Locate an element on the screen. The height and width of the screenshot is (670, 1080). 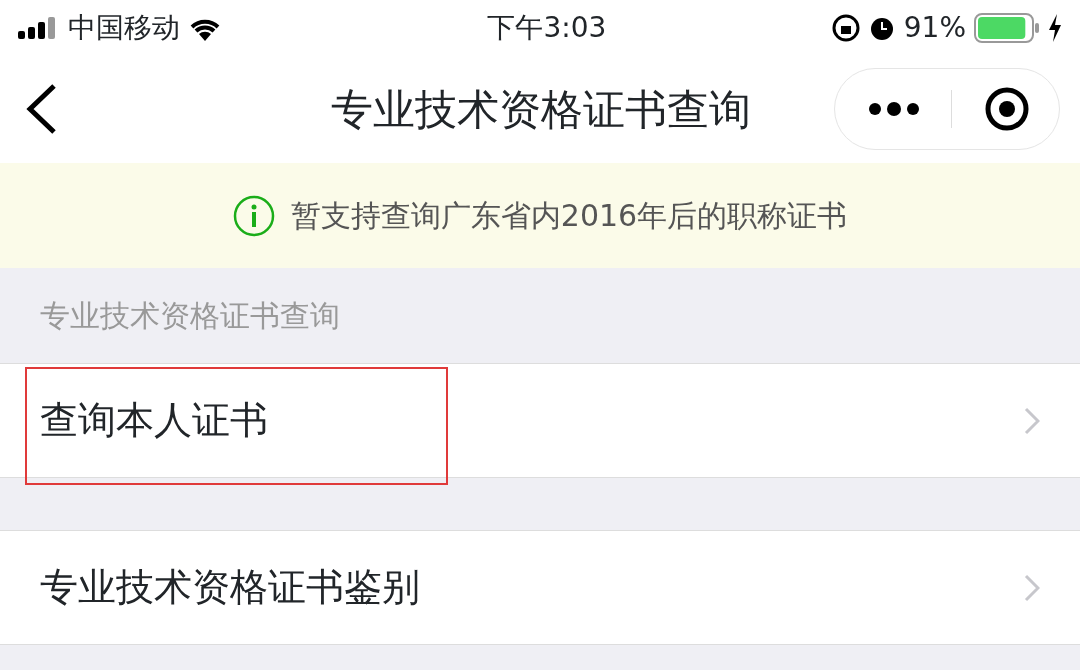
more-icon is located at coordinates (894, 109).